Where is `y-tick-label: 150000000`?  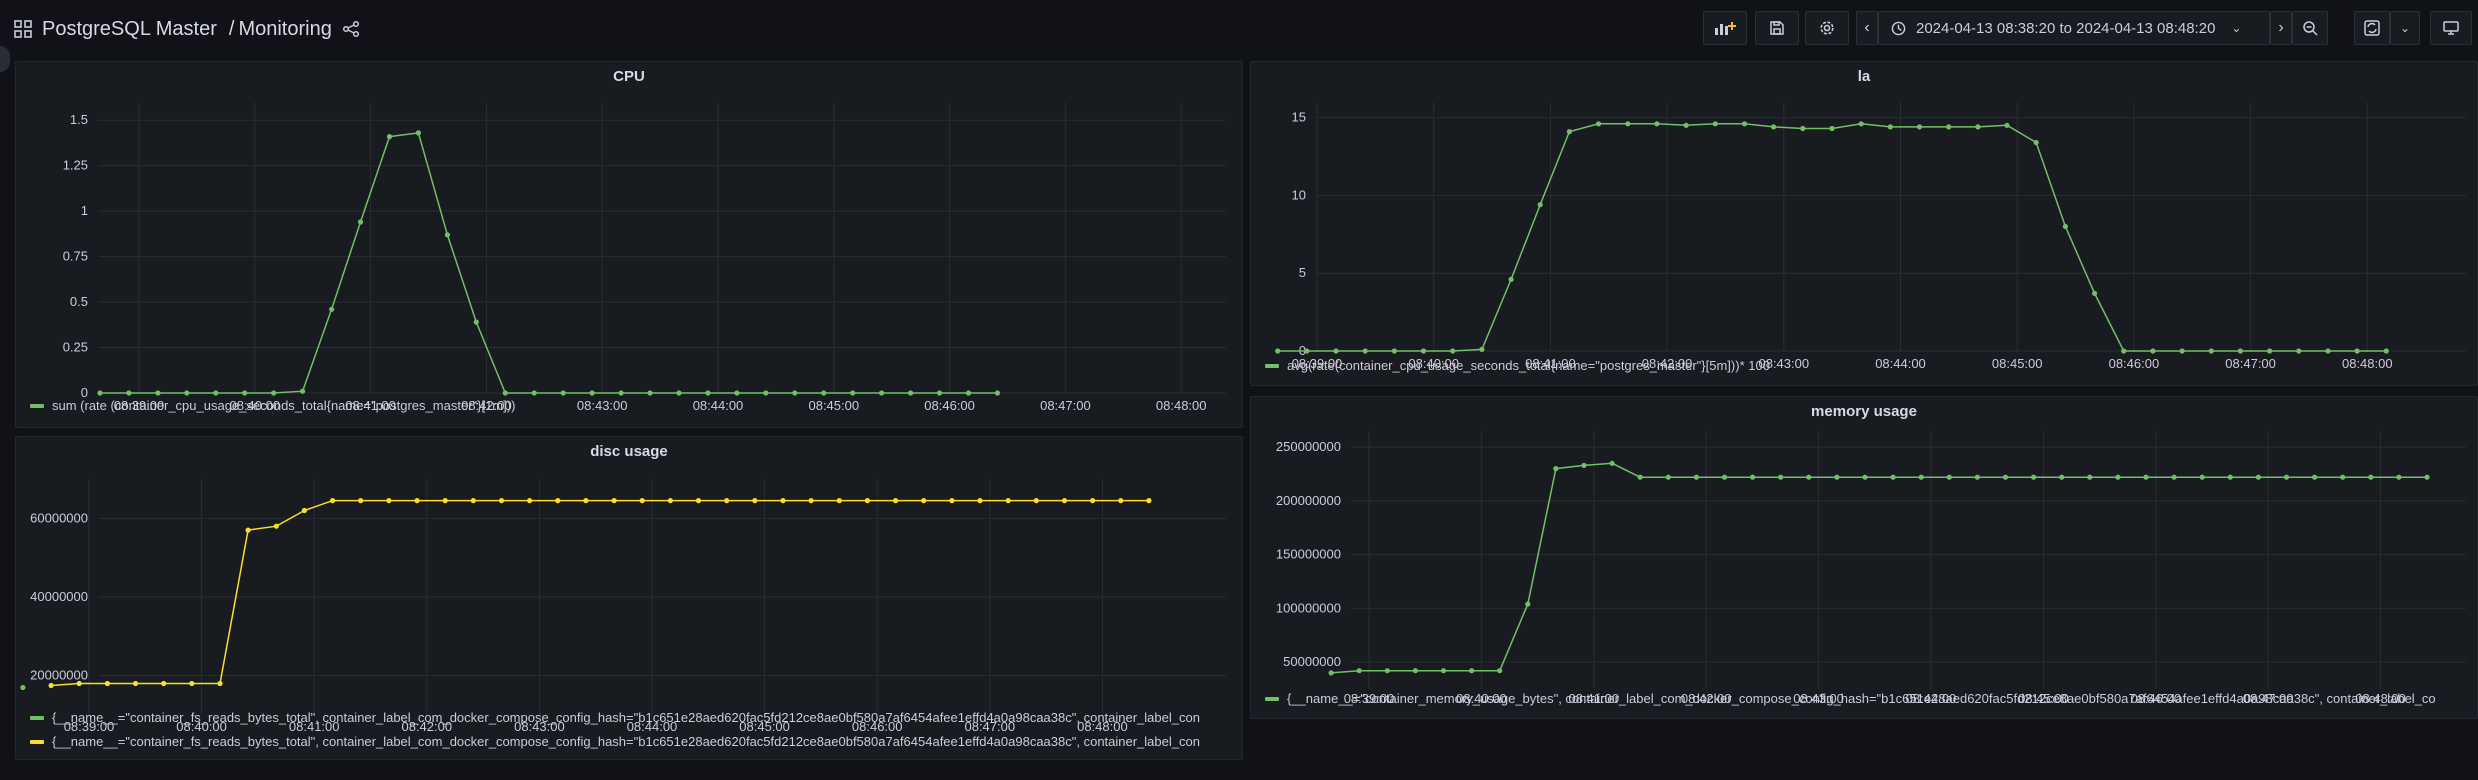
y-tick-label: 150000000 is located at coordinates (1308, 554).